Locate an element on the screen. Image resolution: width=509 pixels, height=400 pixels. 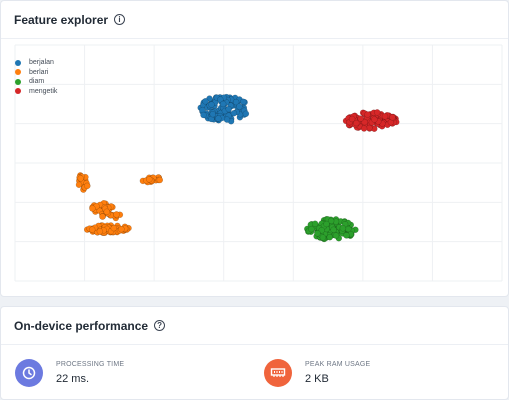
legend-item-mengetik: mengetik is located at coordinates (36, 92).